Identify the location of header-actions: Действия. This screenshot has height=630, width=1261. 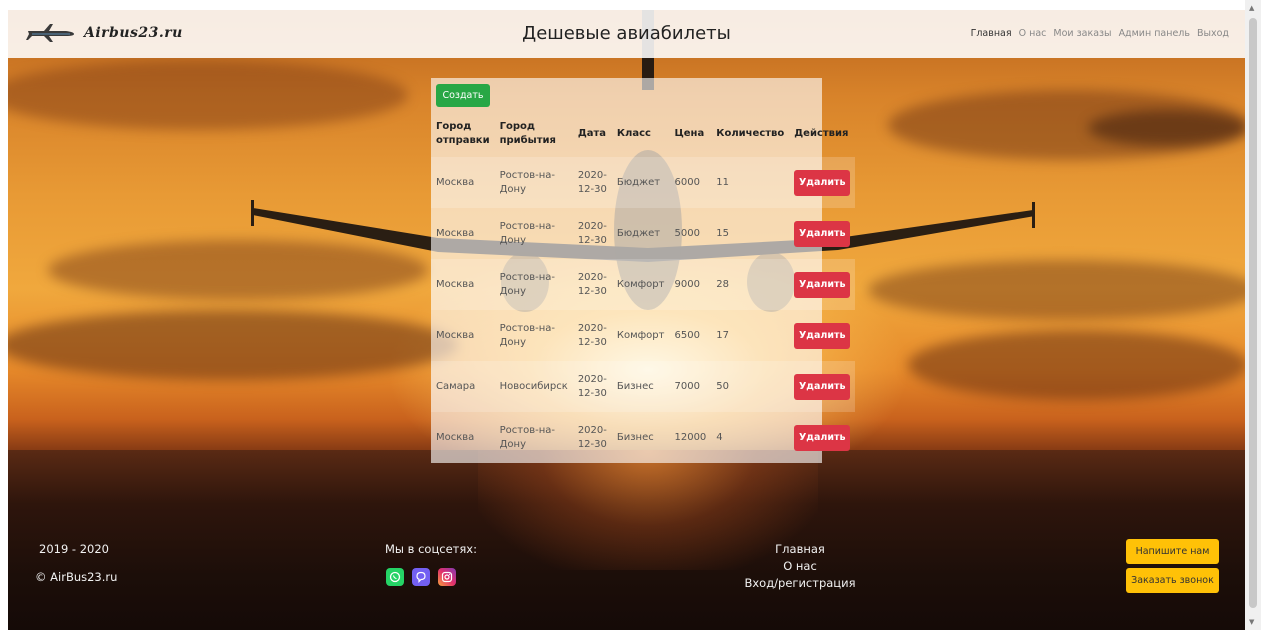
(821, 133).